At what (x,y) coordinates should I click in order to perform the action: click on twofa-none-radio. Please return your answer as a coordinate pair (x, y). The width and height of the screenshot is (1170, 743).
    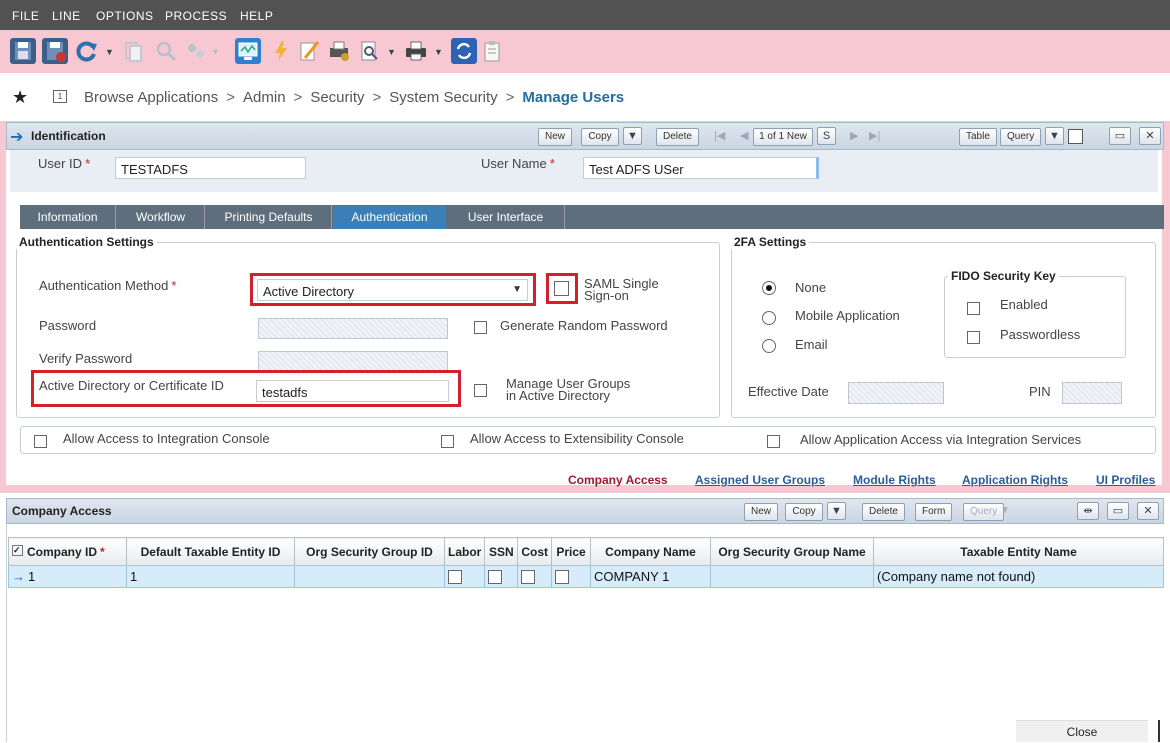
    Looking at the image, I should click on (769, 288).